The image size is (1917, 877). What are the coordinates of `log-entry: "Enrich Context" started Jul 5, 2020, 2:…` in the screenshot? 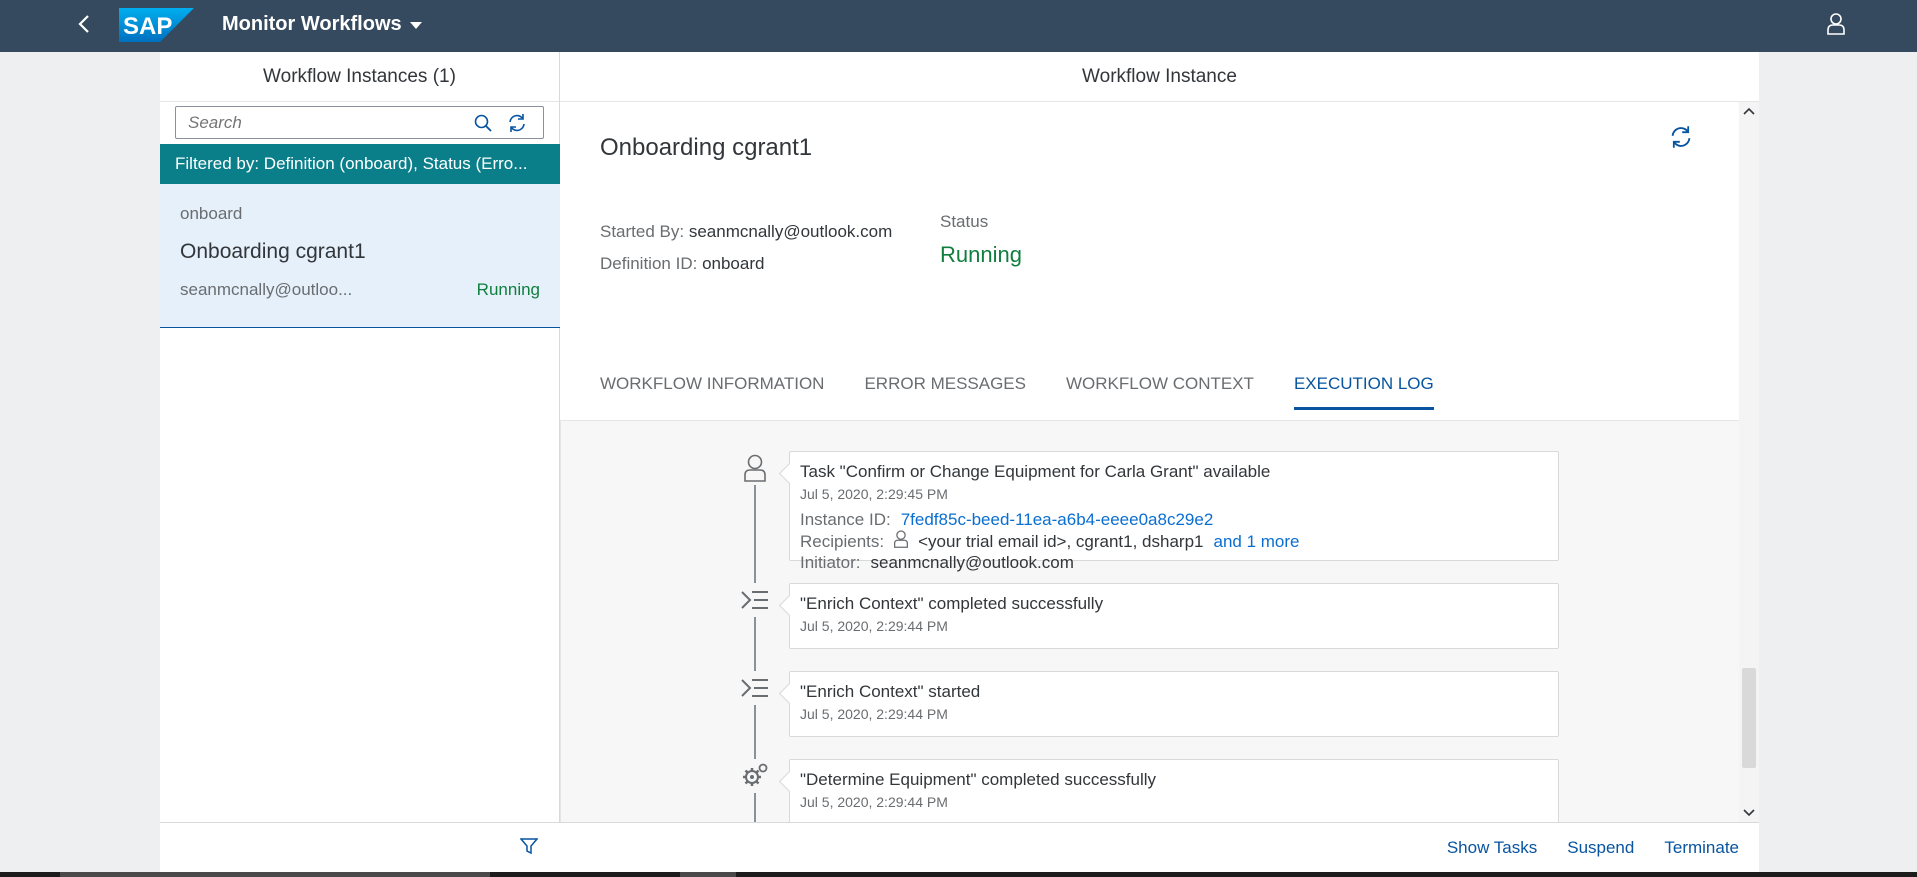 It's located at (1174, 704).